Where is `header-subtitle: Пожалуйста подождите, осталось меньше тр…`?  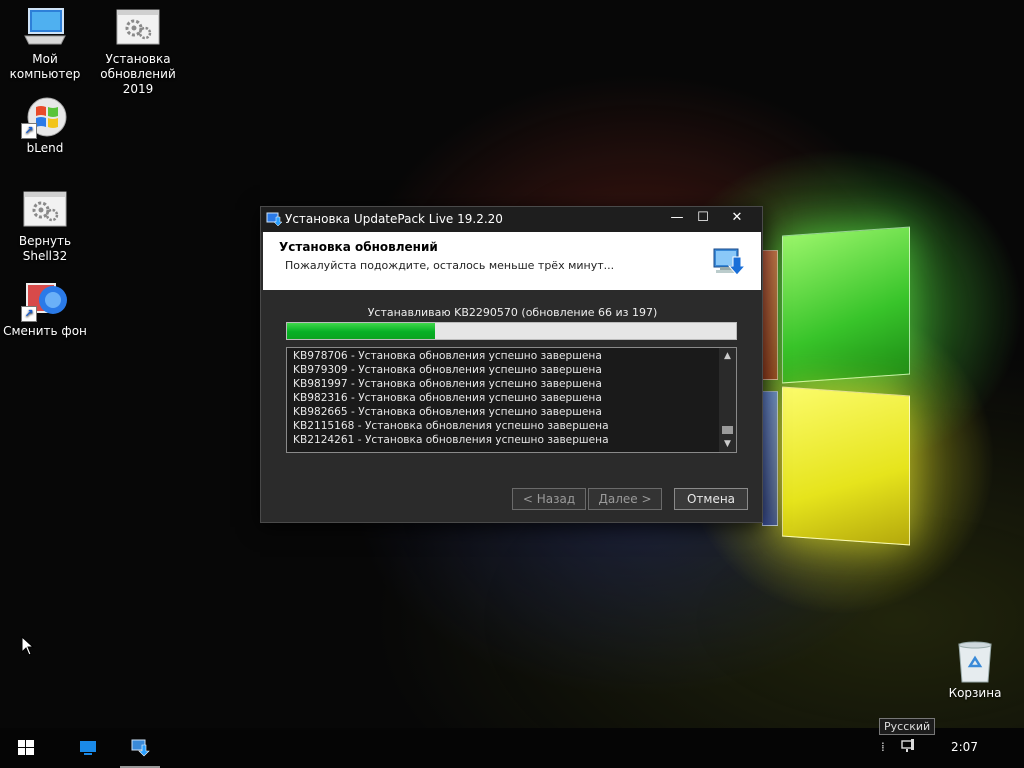
header-subtitle: Пожалуйста подождите, осталось меньше тр… is located at coordinates (450, 265).